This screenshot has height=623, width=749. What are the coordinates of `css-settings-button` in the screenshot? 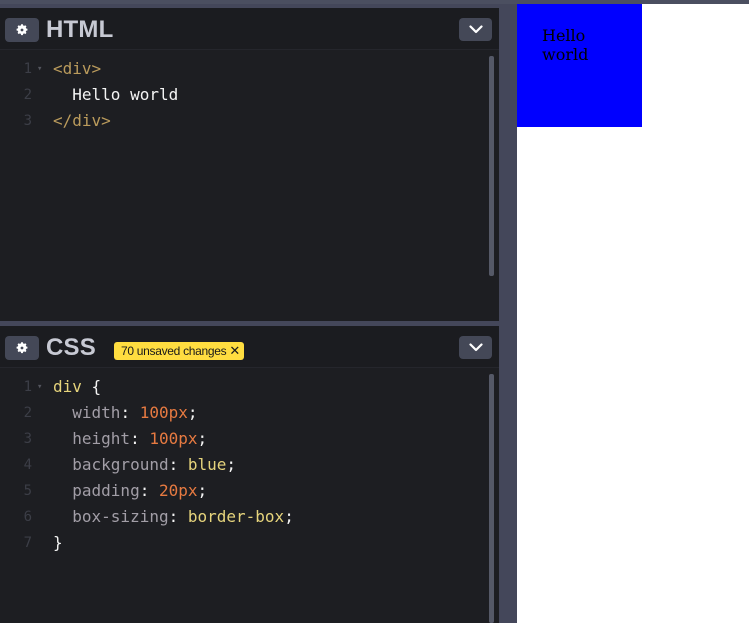 It's located at (22, 348).